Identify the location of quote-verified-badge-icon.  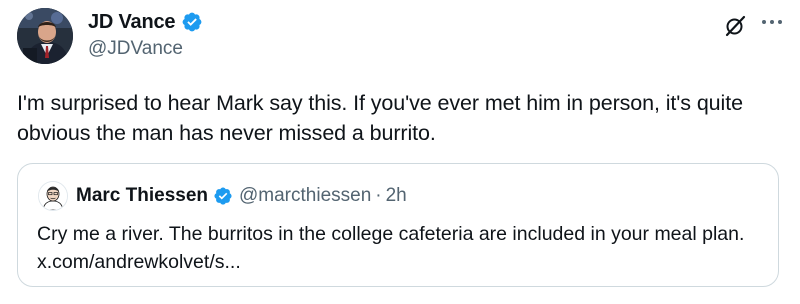
(223, 196).